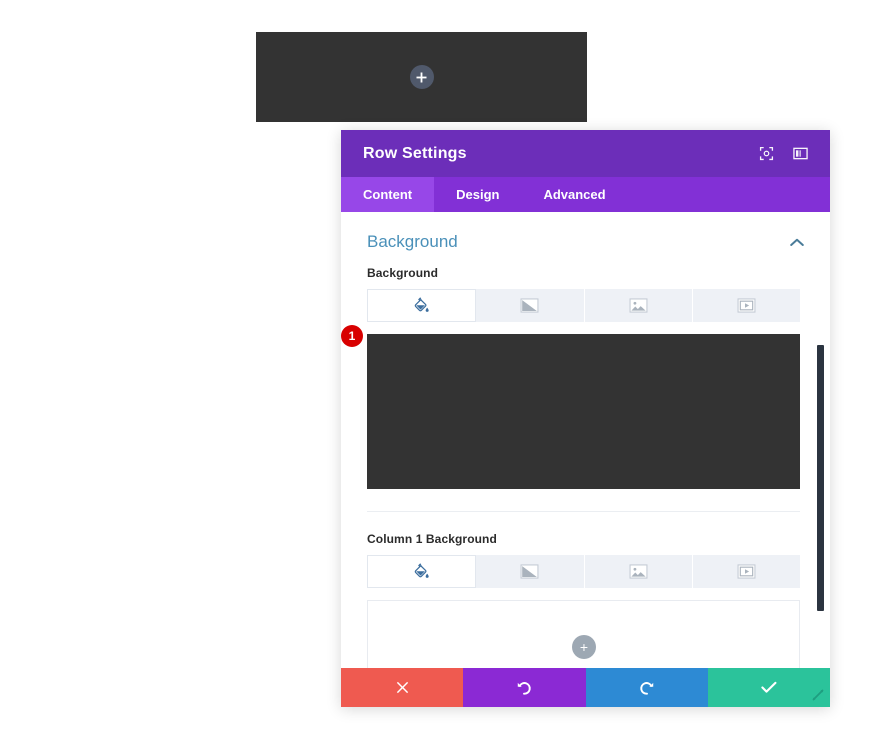 This screenshot has height=749, width=880. What do you see at coordinates (352, 336) in the screenshot?
I see `status-badge: 1` at bounding box center [352, 336].